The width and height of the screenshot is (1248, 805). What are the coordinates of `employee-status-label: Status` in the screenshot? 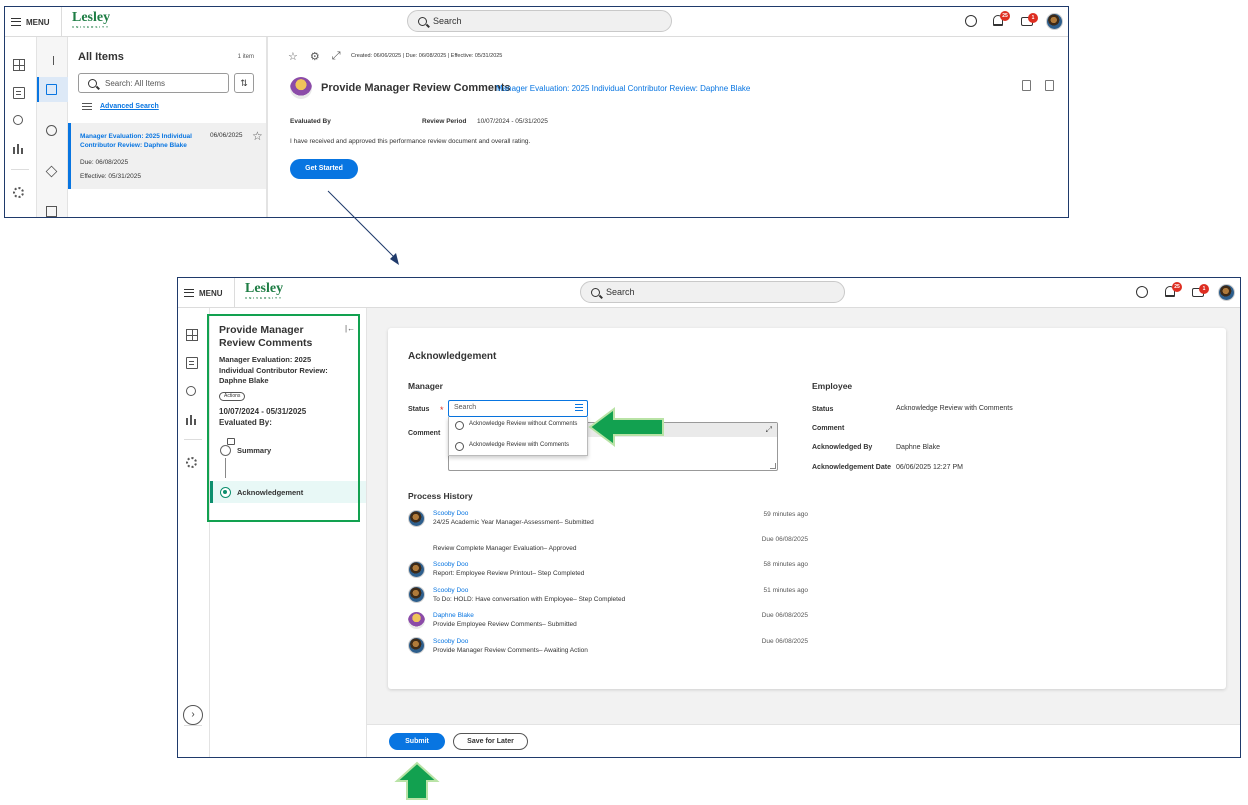 It's located at (823, 409).